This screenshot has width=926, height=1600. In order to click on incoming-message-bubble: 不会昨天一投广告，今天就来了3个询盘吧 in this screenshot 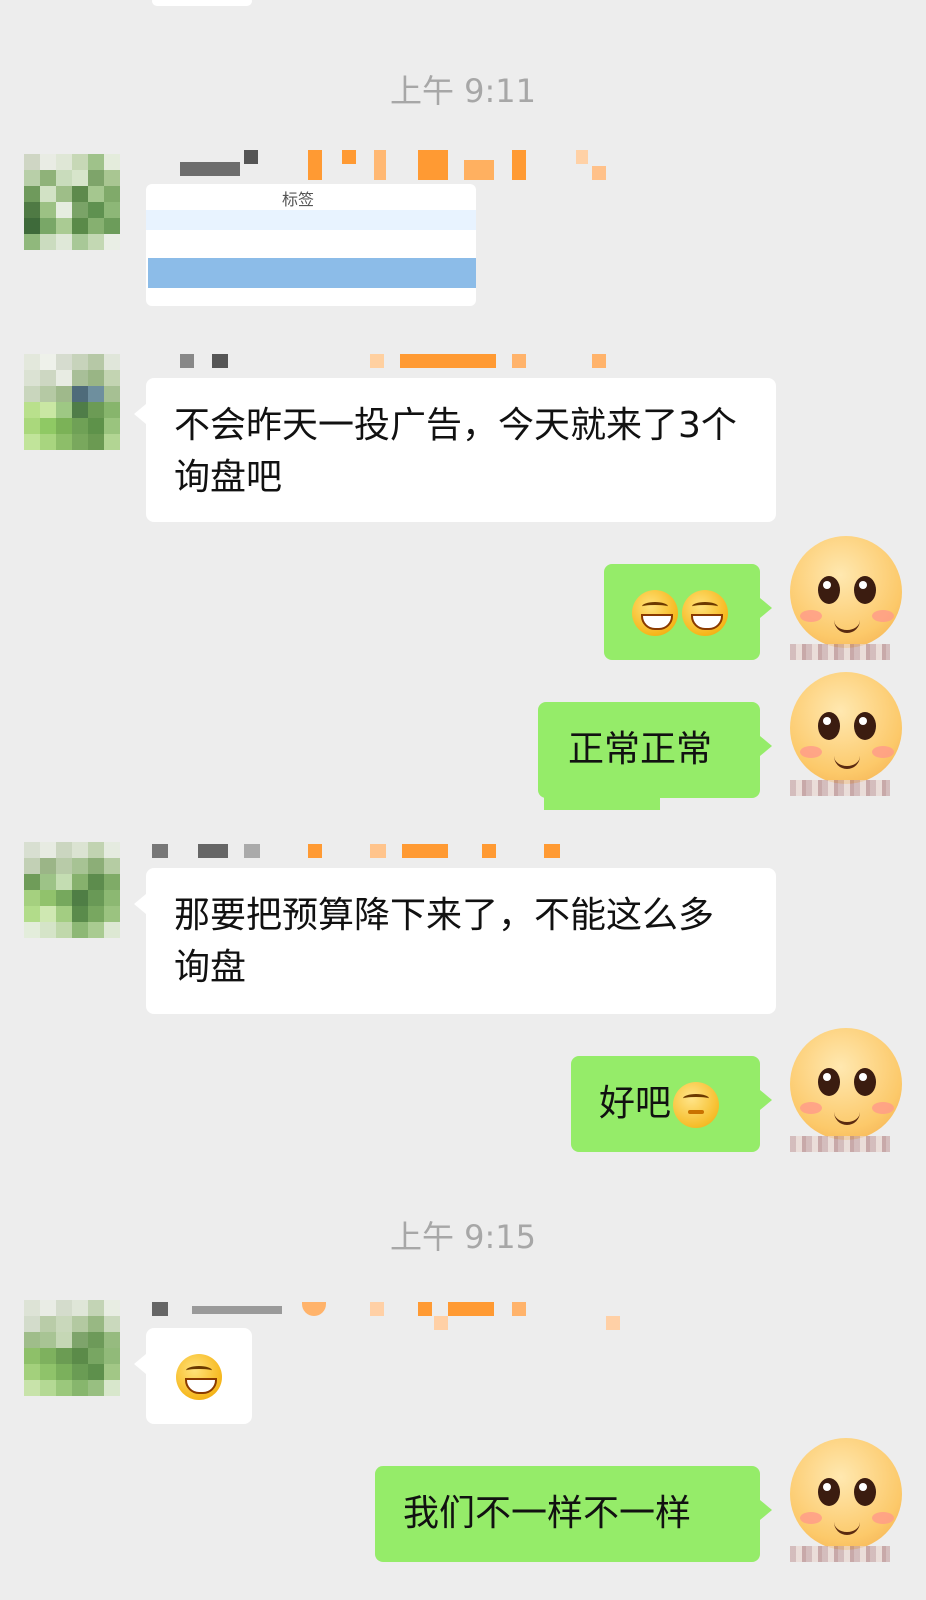, I will do `click(455, 450)`.